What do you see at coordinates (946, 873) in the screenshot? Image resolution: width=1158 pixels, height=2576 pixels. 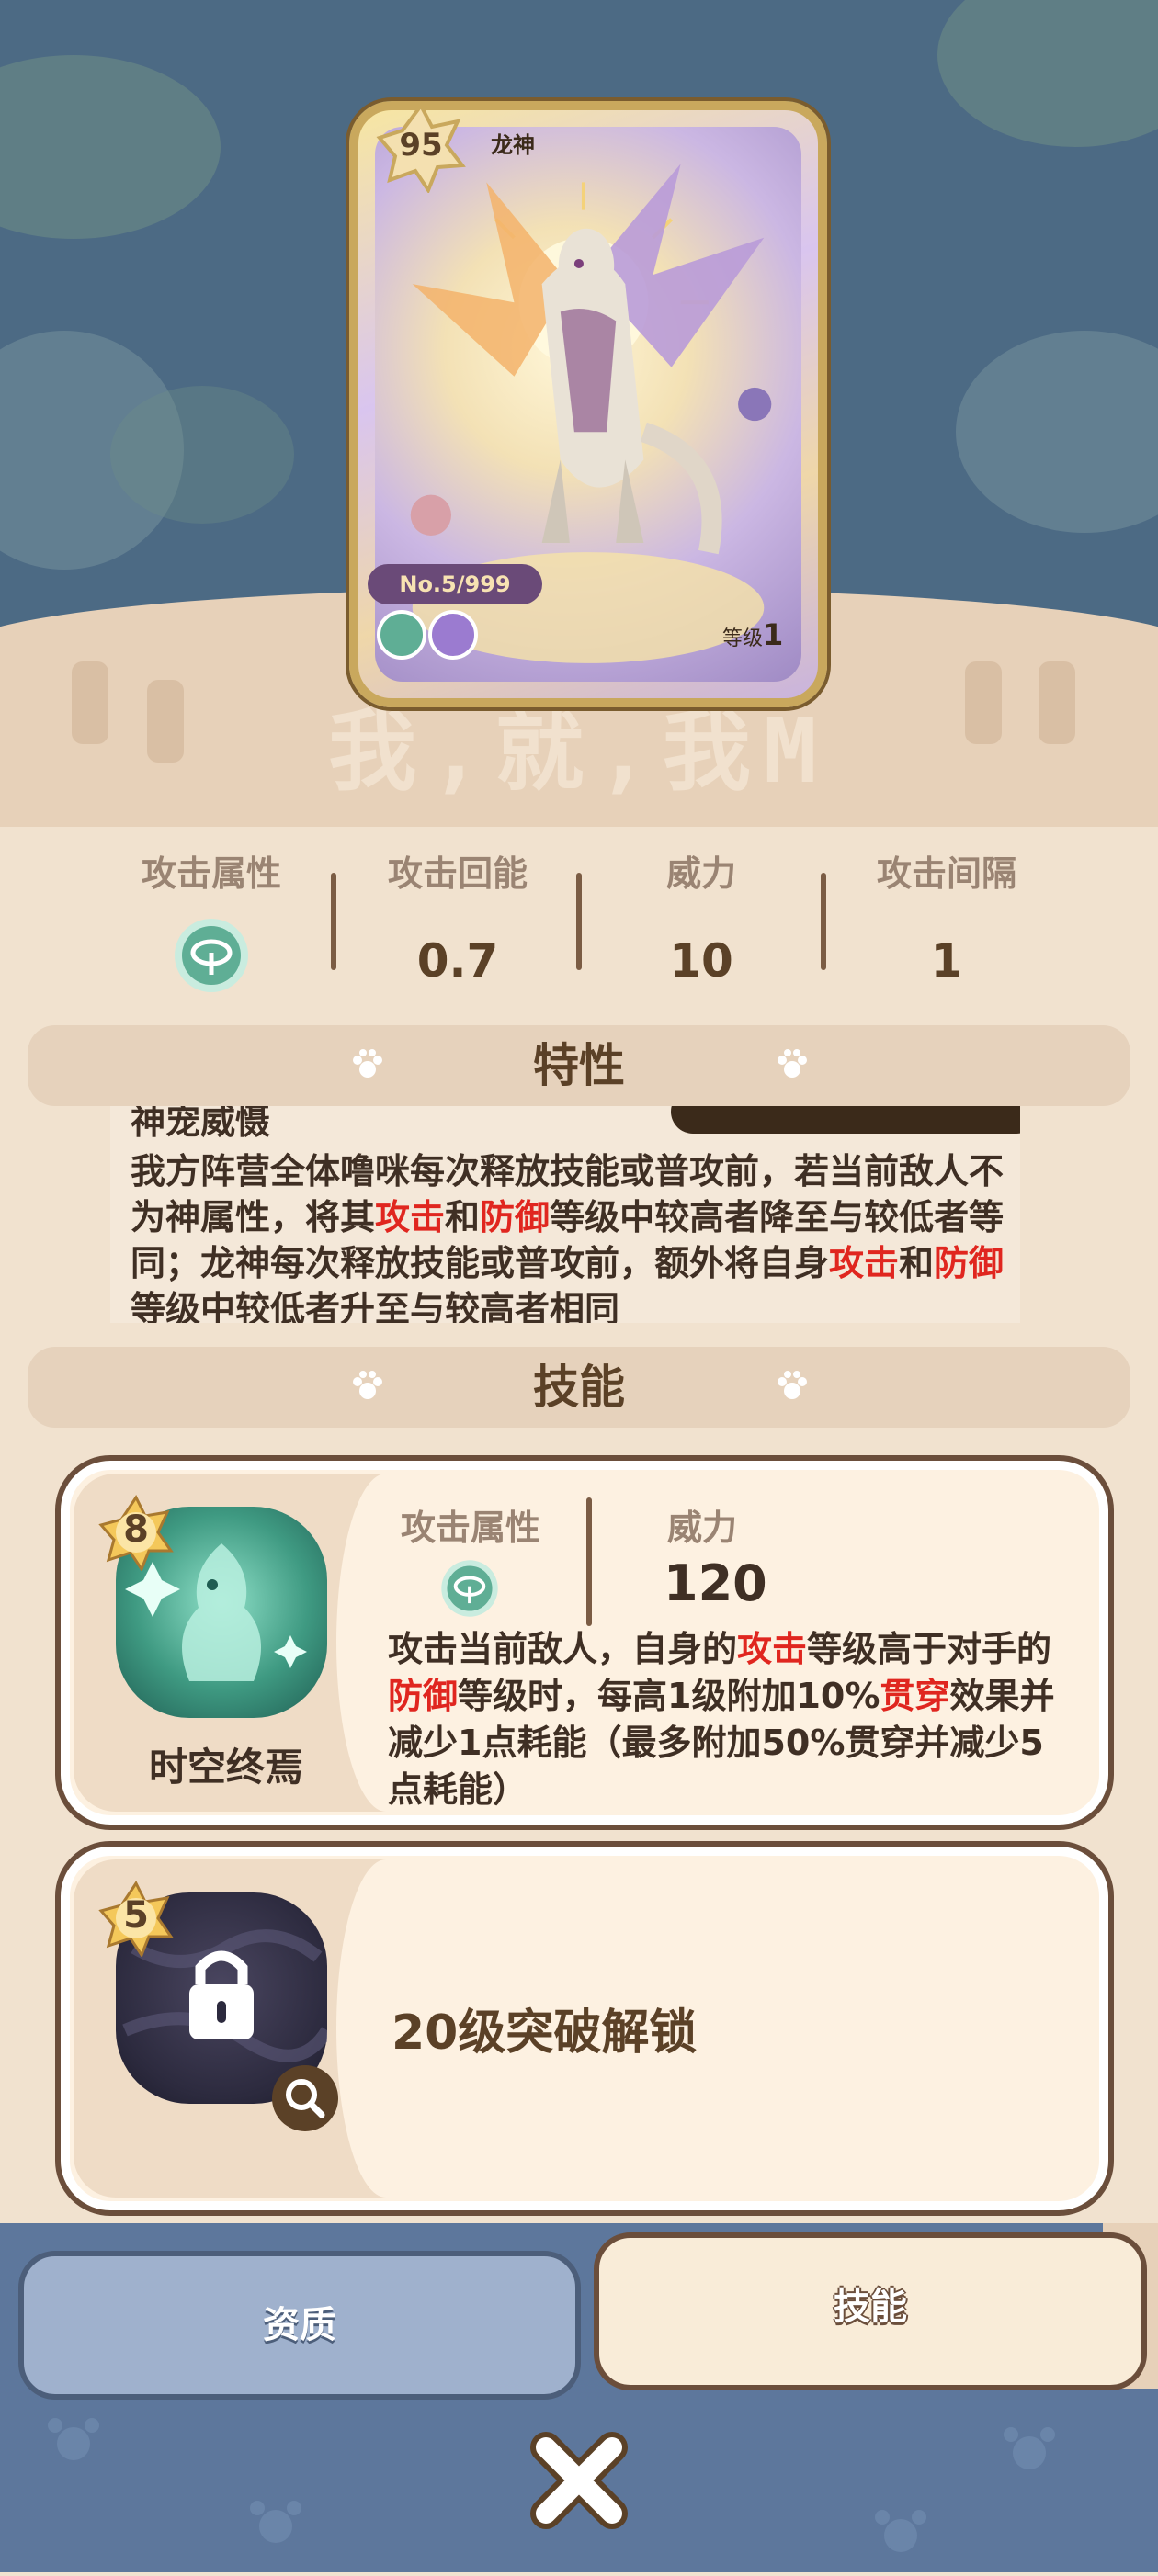 I see `stat-label: 攻击间隔` at bounding box center [946, 873].